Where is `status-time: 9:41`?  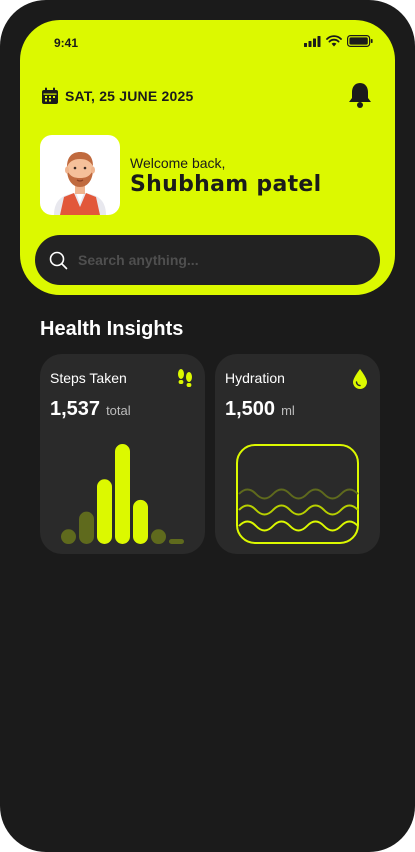 status-time: 9:41 is located at coordinates (66, 43).